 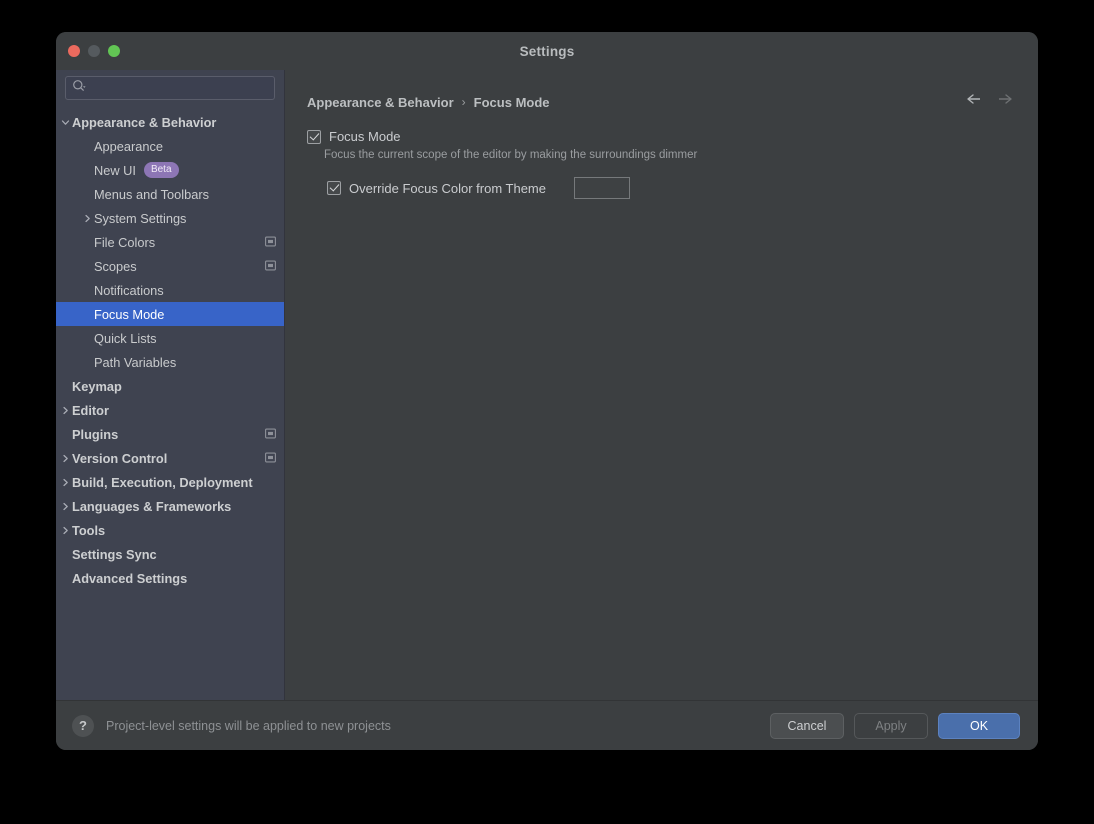 I want to click on sidebar-item-path-variables: Path Variables, so click(x=170, y=362).